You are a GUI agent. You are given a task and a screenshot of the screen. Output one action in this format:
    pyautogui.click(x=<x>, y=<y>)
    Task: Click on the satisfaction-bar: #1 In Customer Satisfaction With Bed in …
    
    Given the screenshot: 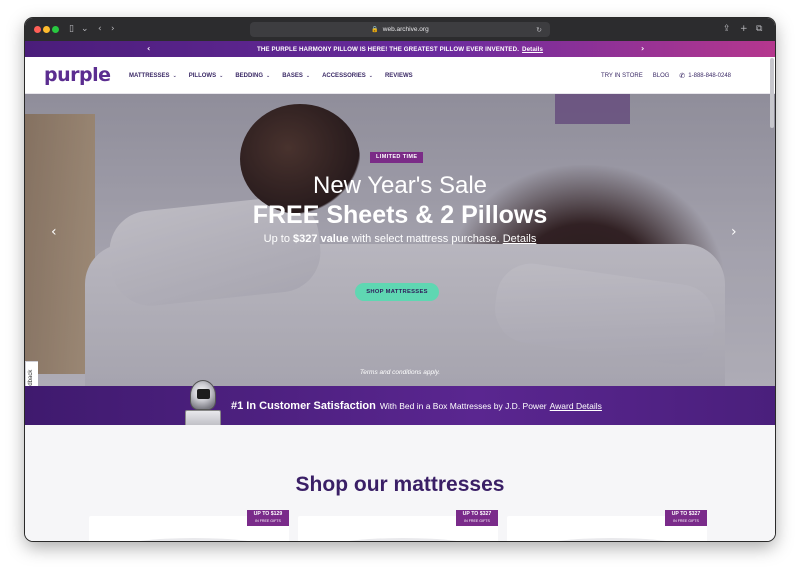 What is the action you would take?
    pyautogui.click(x=400, y=405)
    